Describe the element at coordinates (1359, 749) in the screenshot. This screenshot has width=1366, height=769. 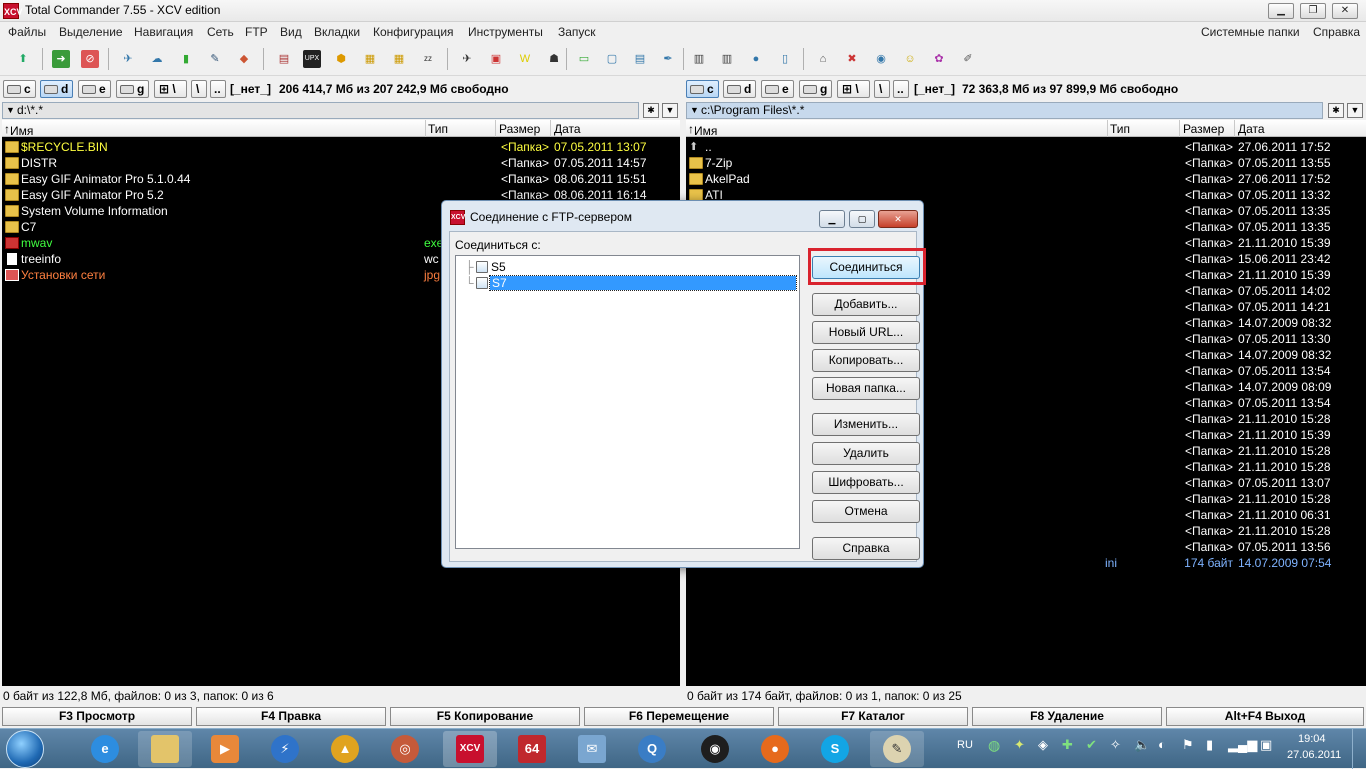
I see `show-desktop-button` at that location.